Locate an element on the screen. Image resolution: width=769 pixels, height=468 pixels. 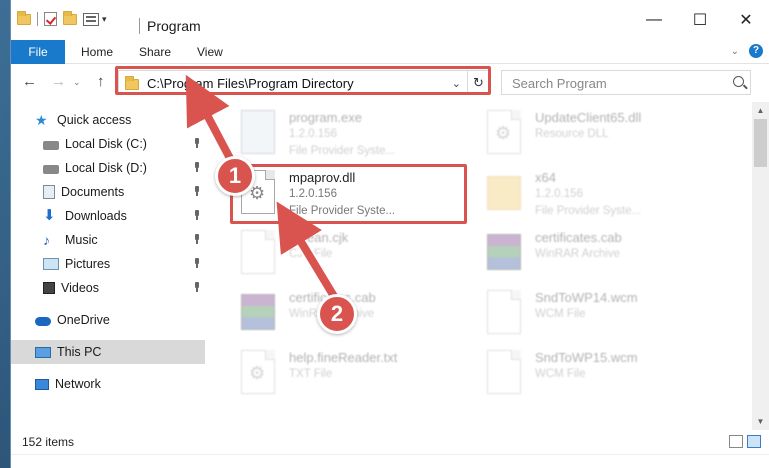
music-icon: ♪ is located at coordinates (46, 240).